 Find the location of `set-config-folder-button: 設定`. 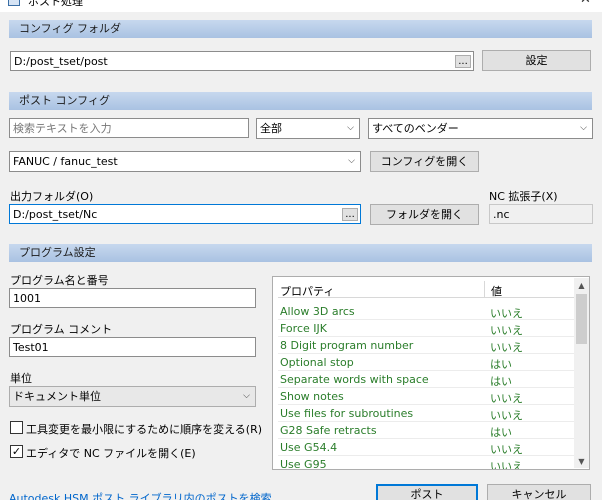

set-config-folder-button: 設定 is located at coordinates (536, 60).